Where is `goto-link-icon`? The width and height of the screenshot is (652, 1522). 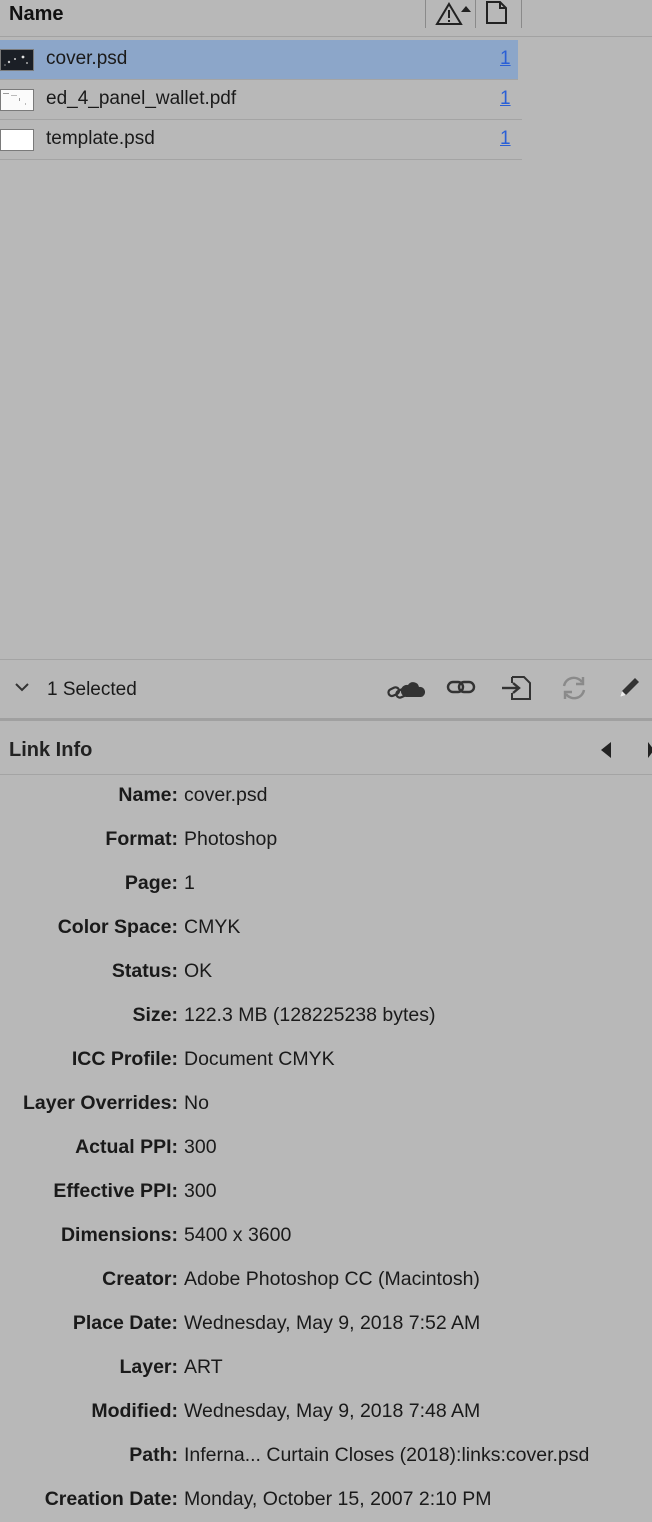
goto-link-icon is located at coordinates (517, 690).